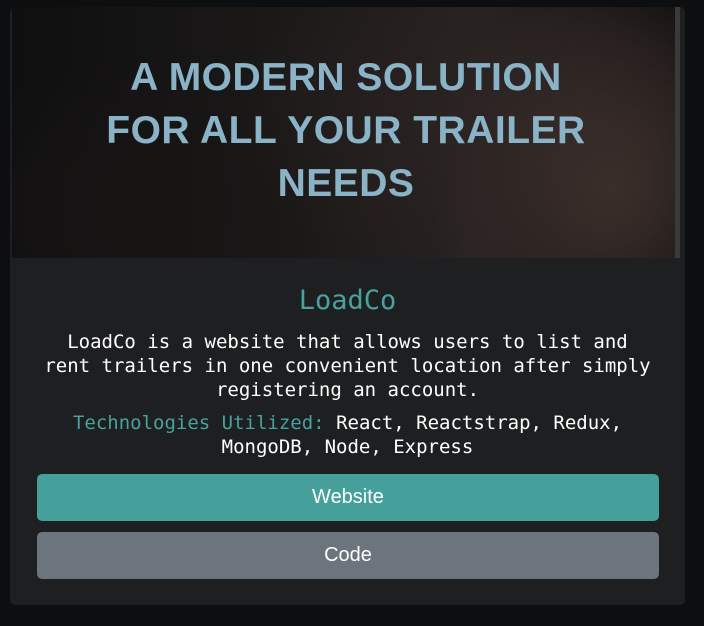 The height and width of the screenshot is (626, 704). I want to click on hero-line-1: A MODERN SOLUTION, so click(346, 77).